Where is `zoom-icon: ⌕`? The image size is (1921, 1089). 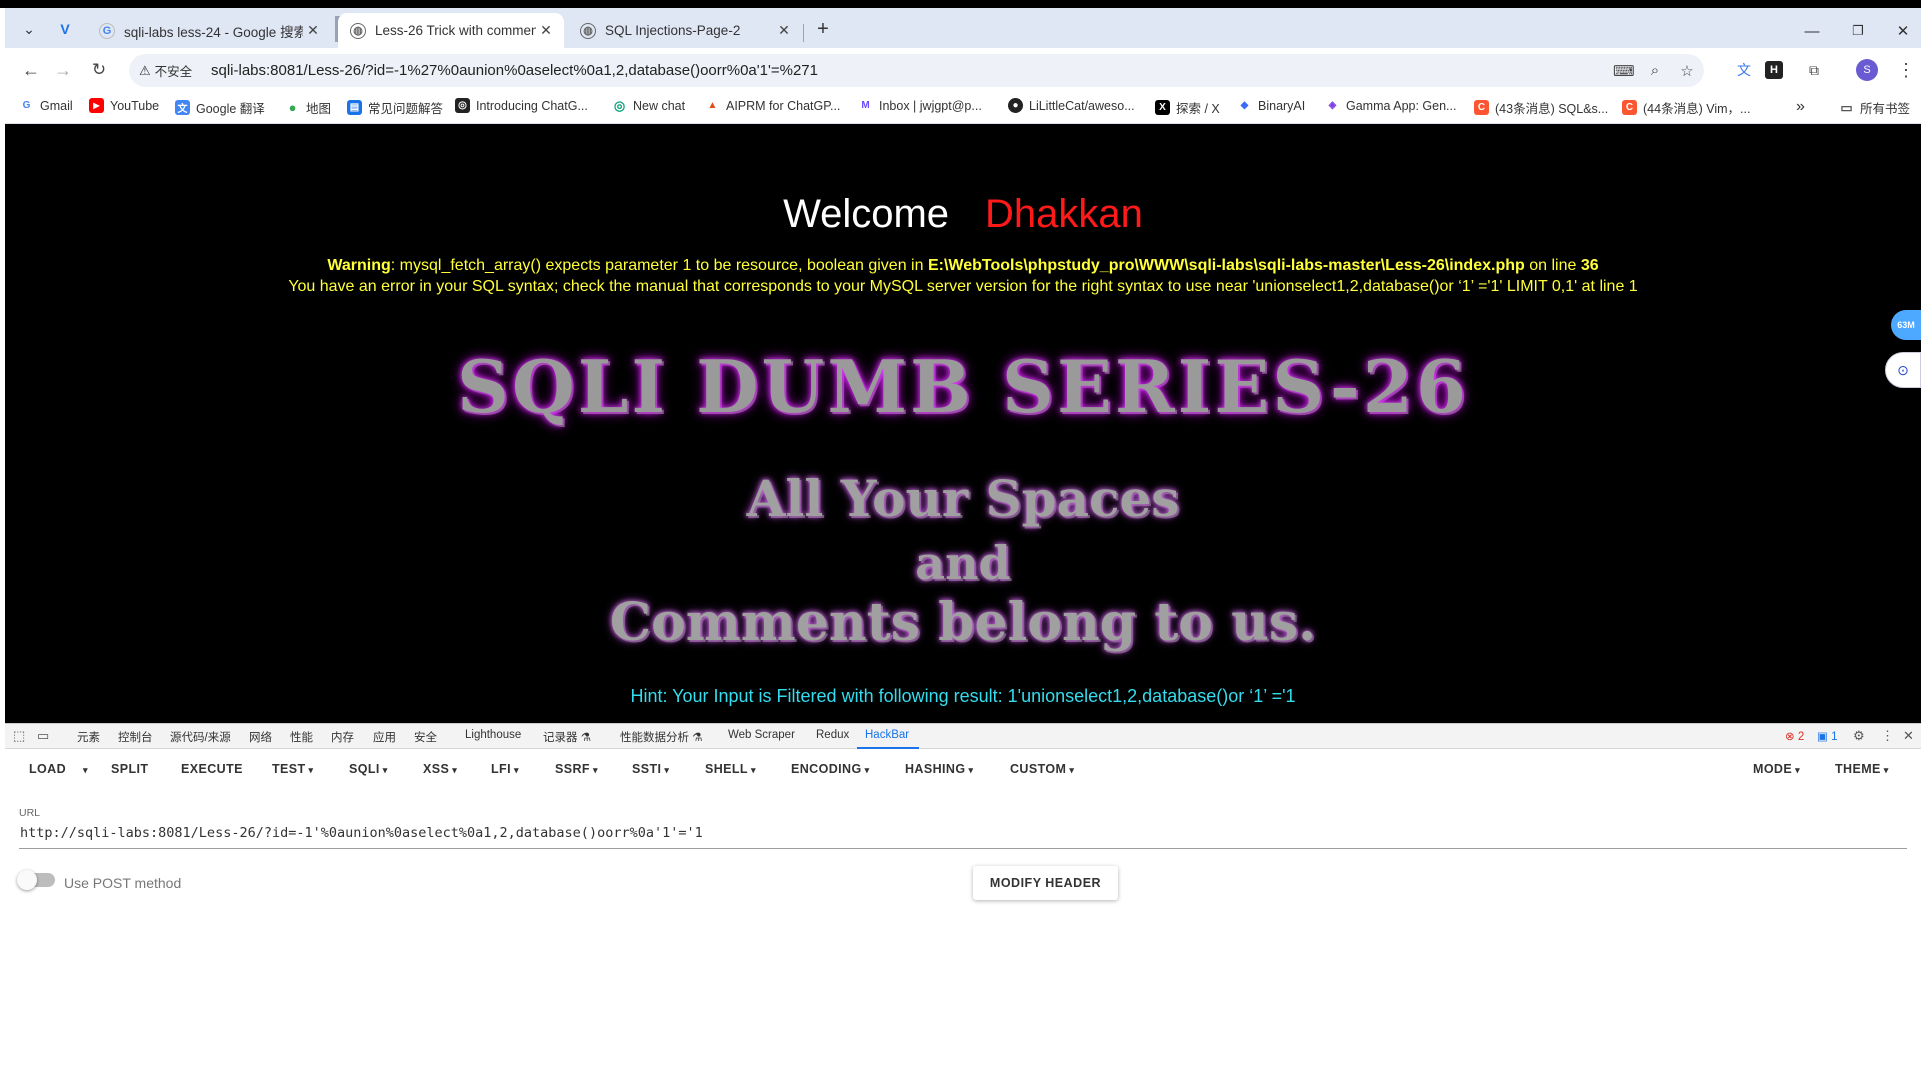 zoom-icon: ⌕ is located at coordinates (1655, 71).